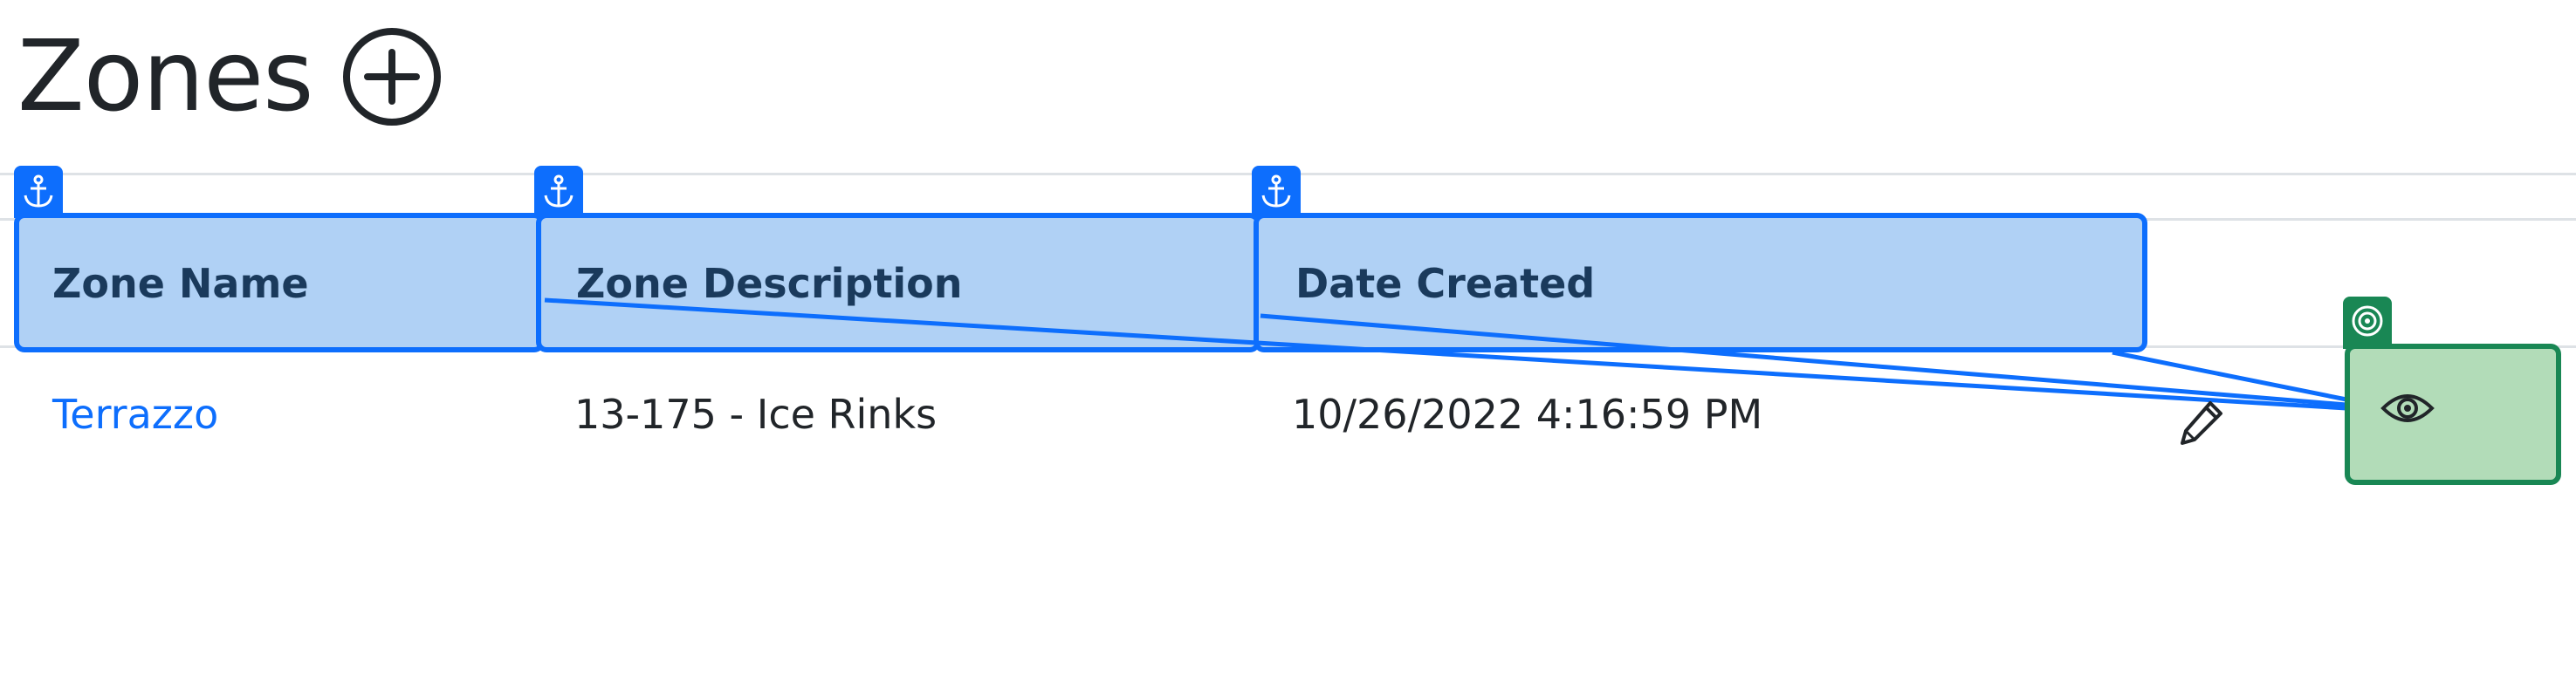  I want to click on column-header-label: Date Created, so click(1445, 283).